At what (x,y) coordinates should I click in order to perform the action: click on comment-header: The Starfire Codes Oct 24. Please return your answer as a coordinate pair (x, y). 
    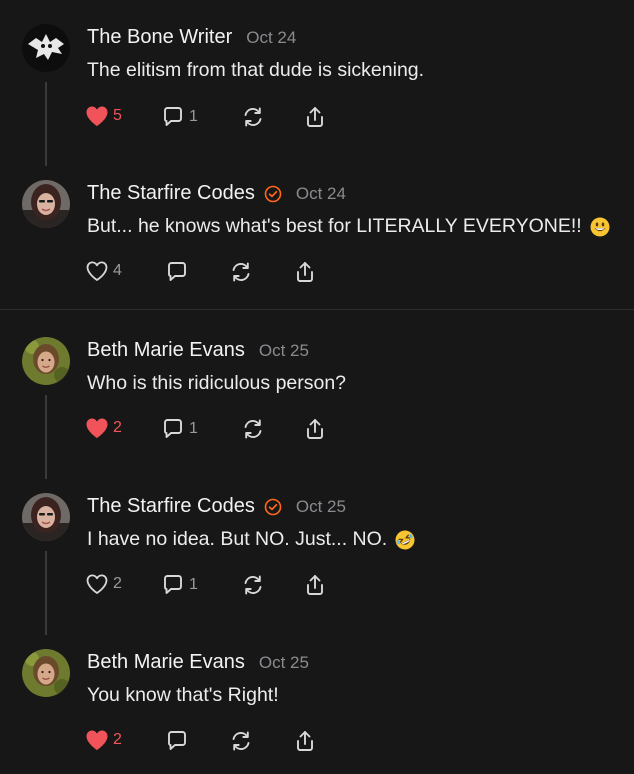
    Looking at the image, I should click on (216, 193).